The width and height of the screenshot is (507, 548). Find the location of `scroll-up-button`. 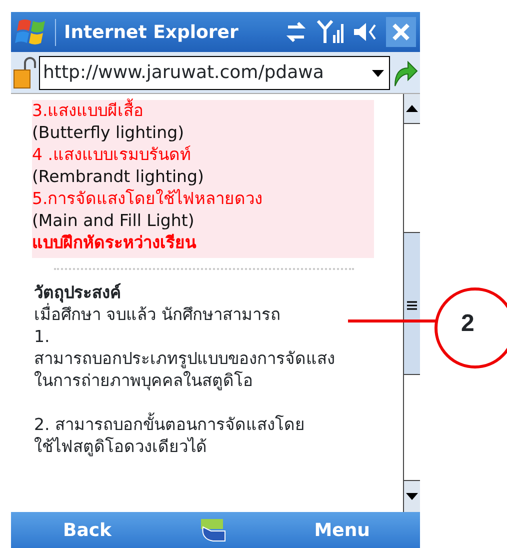

scroll-up-button is located at coordinates (412, 109).